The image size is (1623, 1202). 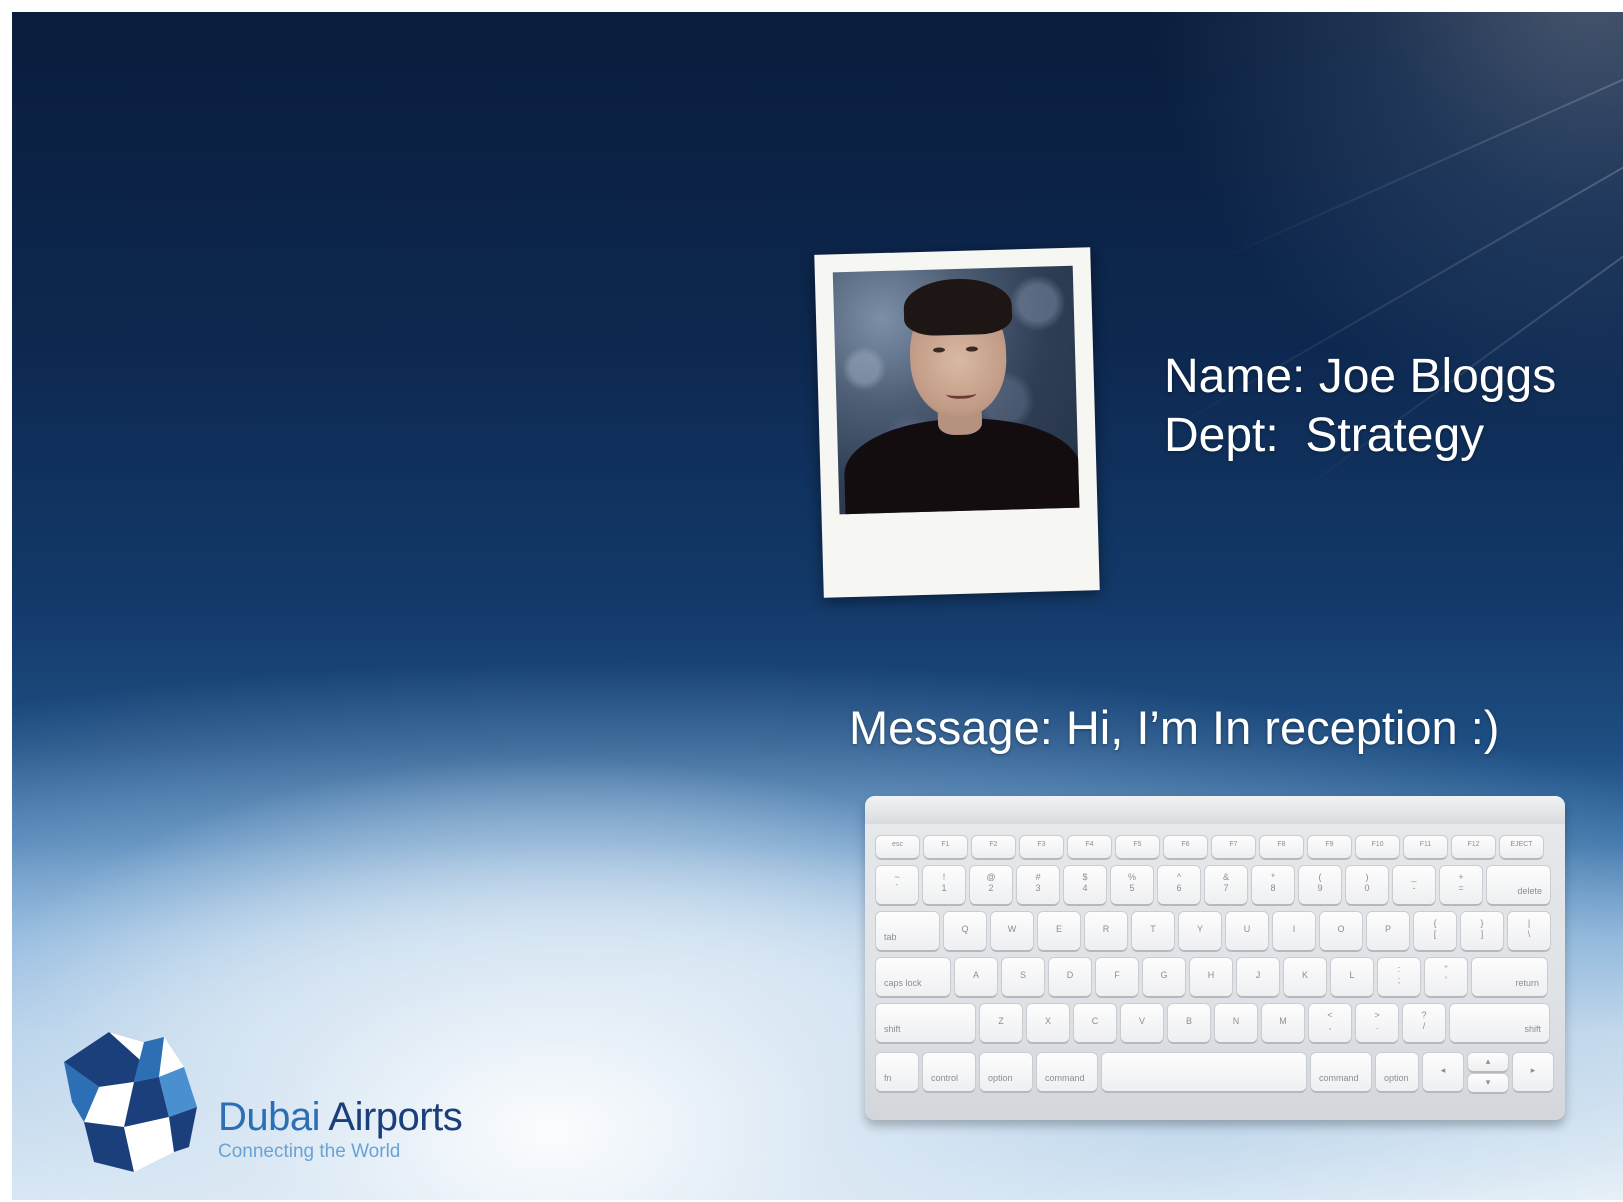 I want to click on keyboard-key: >., so click(x=1377, y=1023).